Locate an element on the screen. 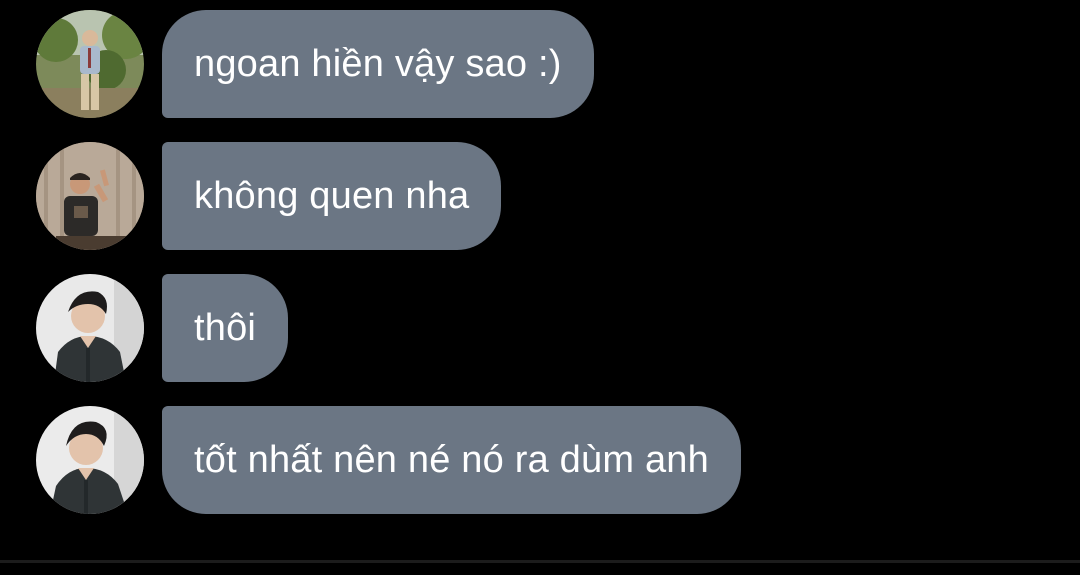 This screenshot has height=575, width=1080. message-bubble: không quen nha is located at coordinates (332, 196).